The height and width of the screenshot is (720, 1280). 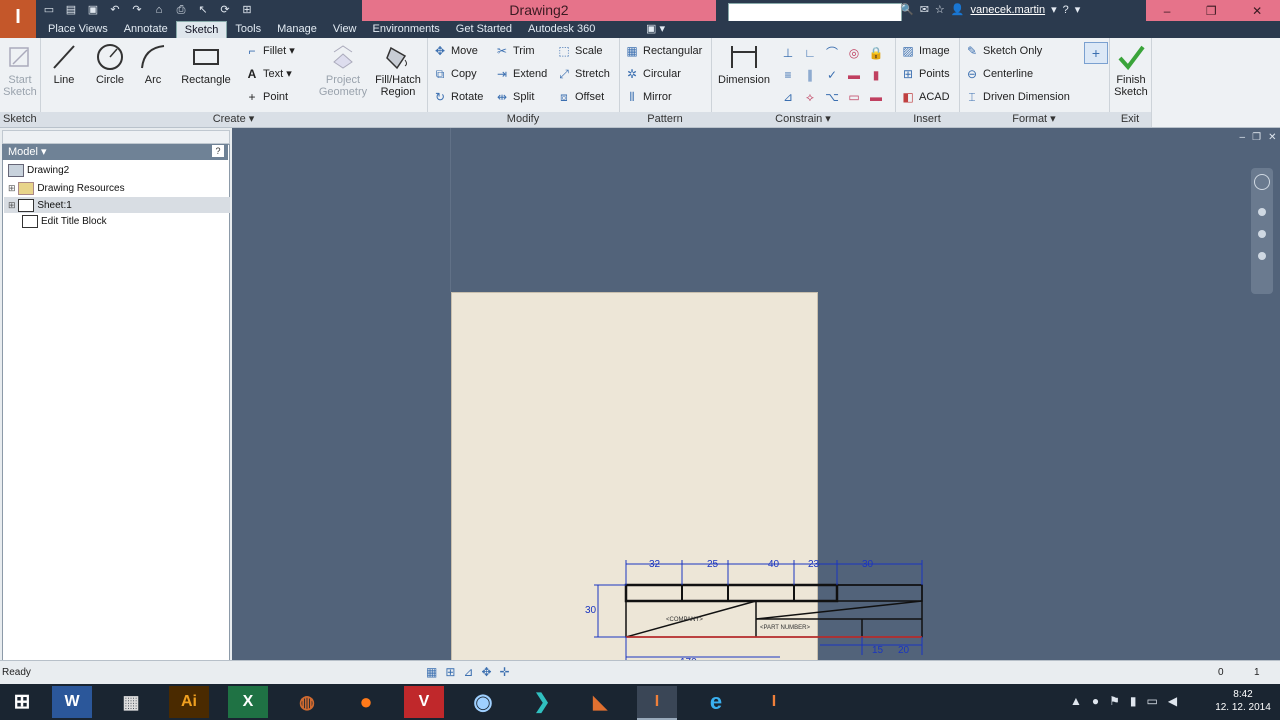 I want to click on taskbar-excel: X, so click(x=248, y=702).